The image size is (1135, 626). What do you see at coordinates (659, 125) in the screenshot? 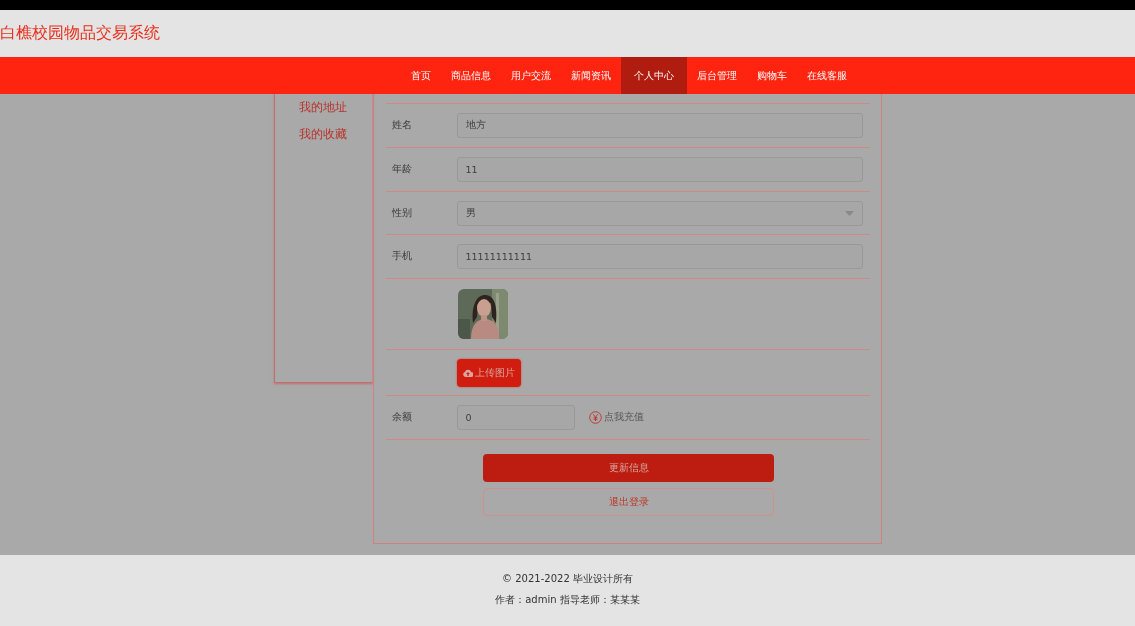
I see `input-field: 地方` at bounding box center [659, 125].